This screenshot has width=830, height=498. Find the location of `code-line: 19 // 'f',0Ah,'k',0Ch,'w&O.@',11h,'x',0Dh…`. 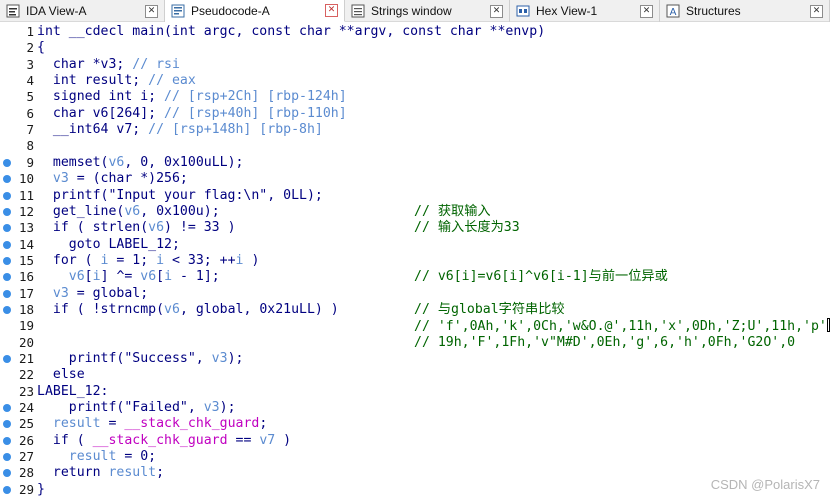

code-line: 19 // 'f',0Ah,'k',0Ch,'w&O.@',11h,'x',0Dh… is located at coordinates (415, 326).